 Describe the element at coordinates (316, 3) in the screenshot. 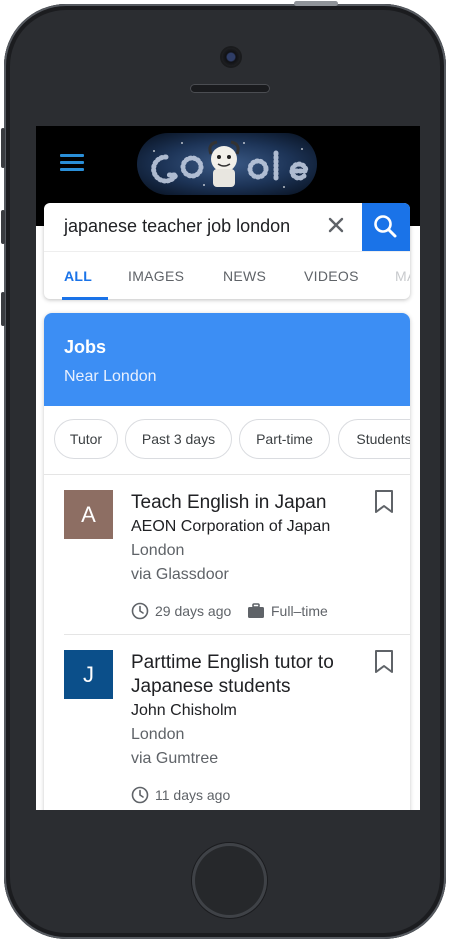

I see `power-button` at that location.